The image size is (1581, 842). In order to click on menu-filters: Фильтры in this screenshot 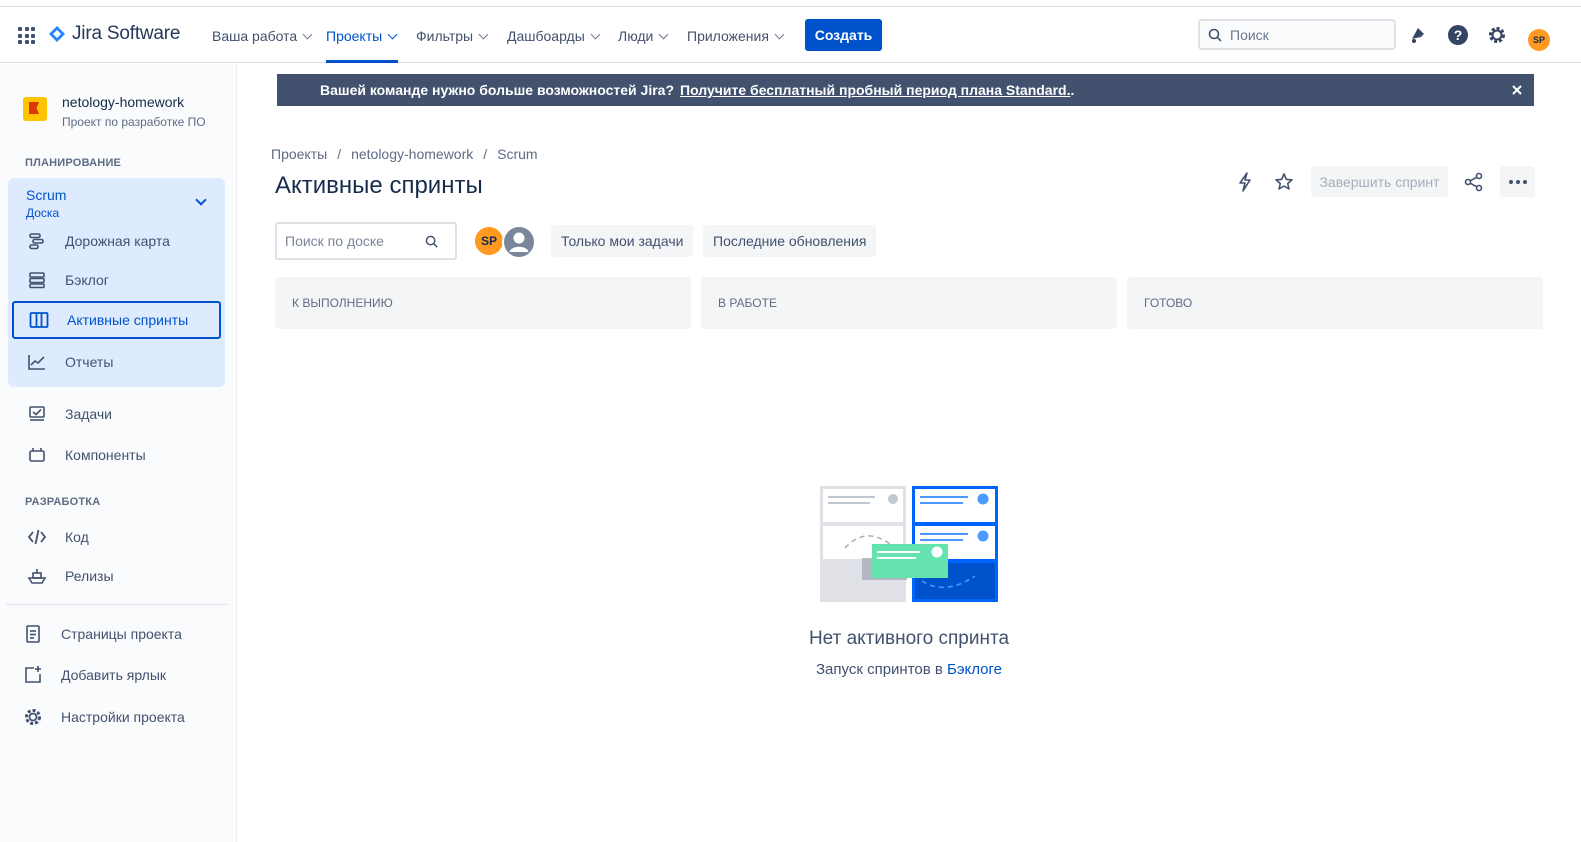, I will do `click(452, 36)`.